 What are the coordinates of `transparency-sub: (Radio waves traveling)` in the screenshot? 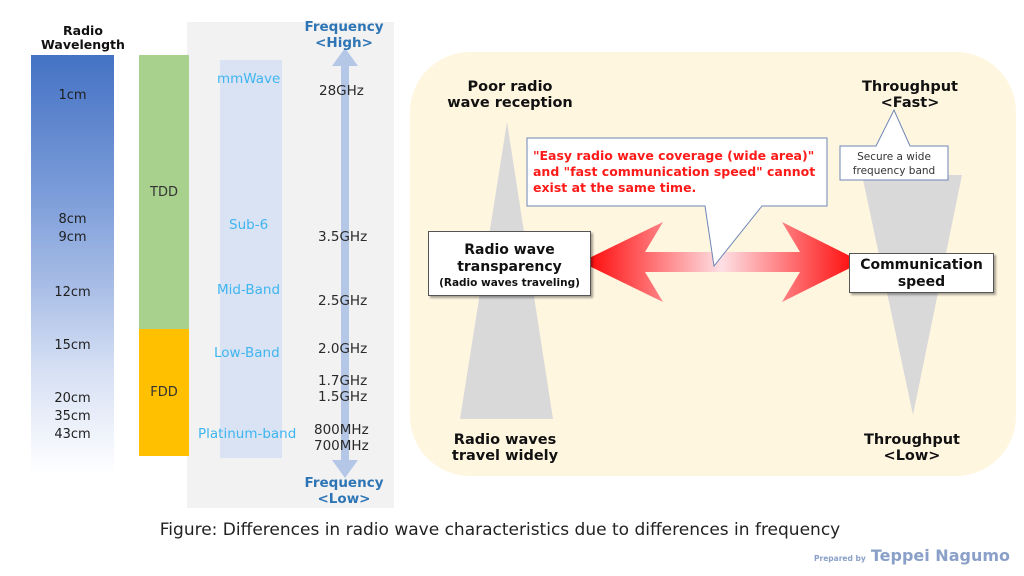 It's located at (509, 283).